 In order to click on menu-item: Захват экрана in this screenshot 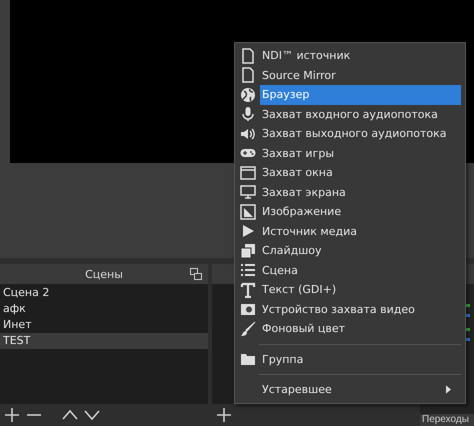, I will do `click(360, 192)`.